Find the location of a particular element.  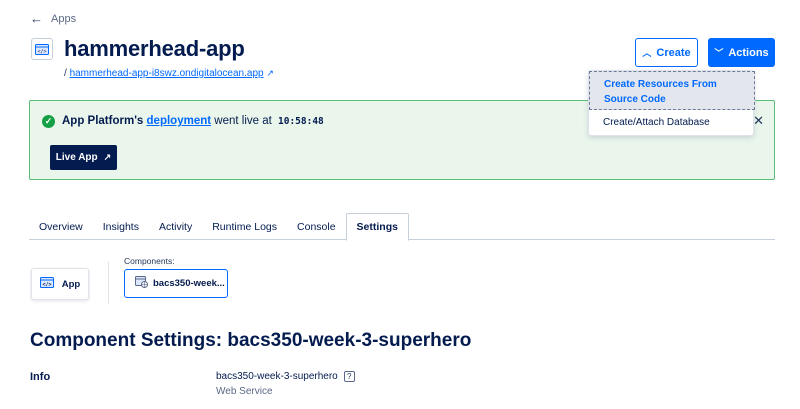

tab-settings: Settings is located at coordinates (377, 227).